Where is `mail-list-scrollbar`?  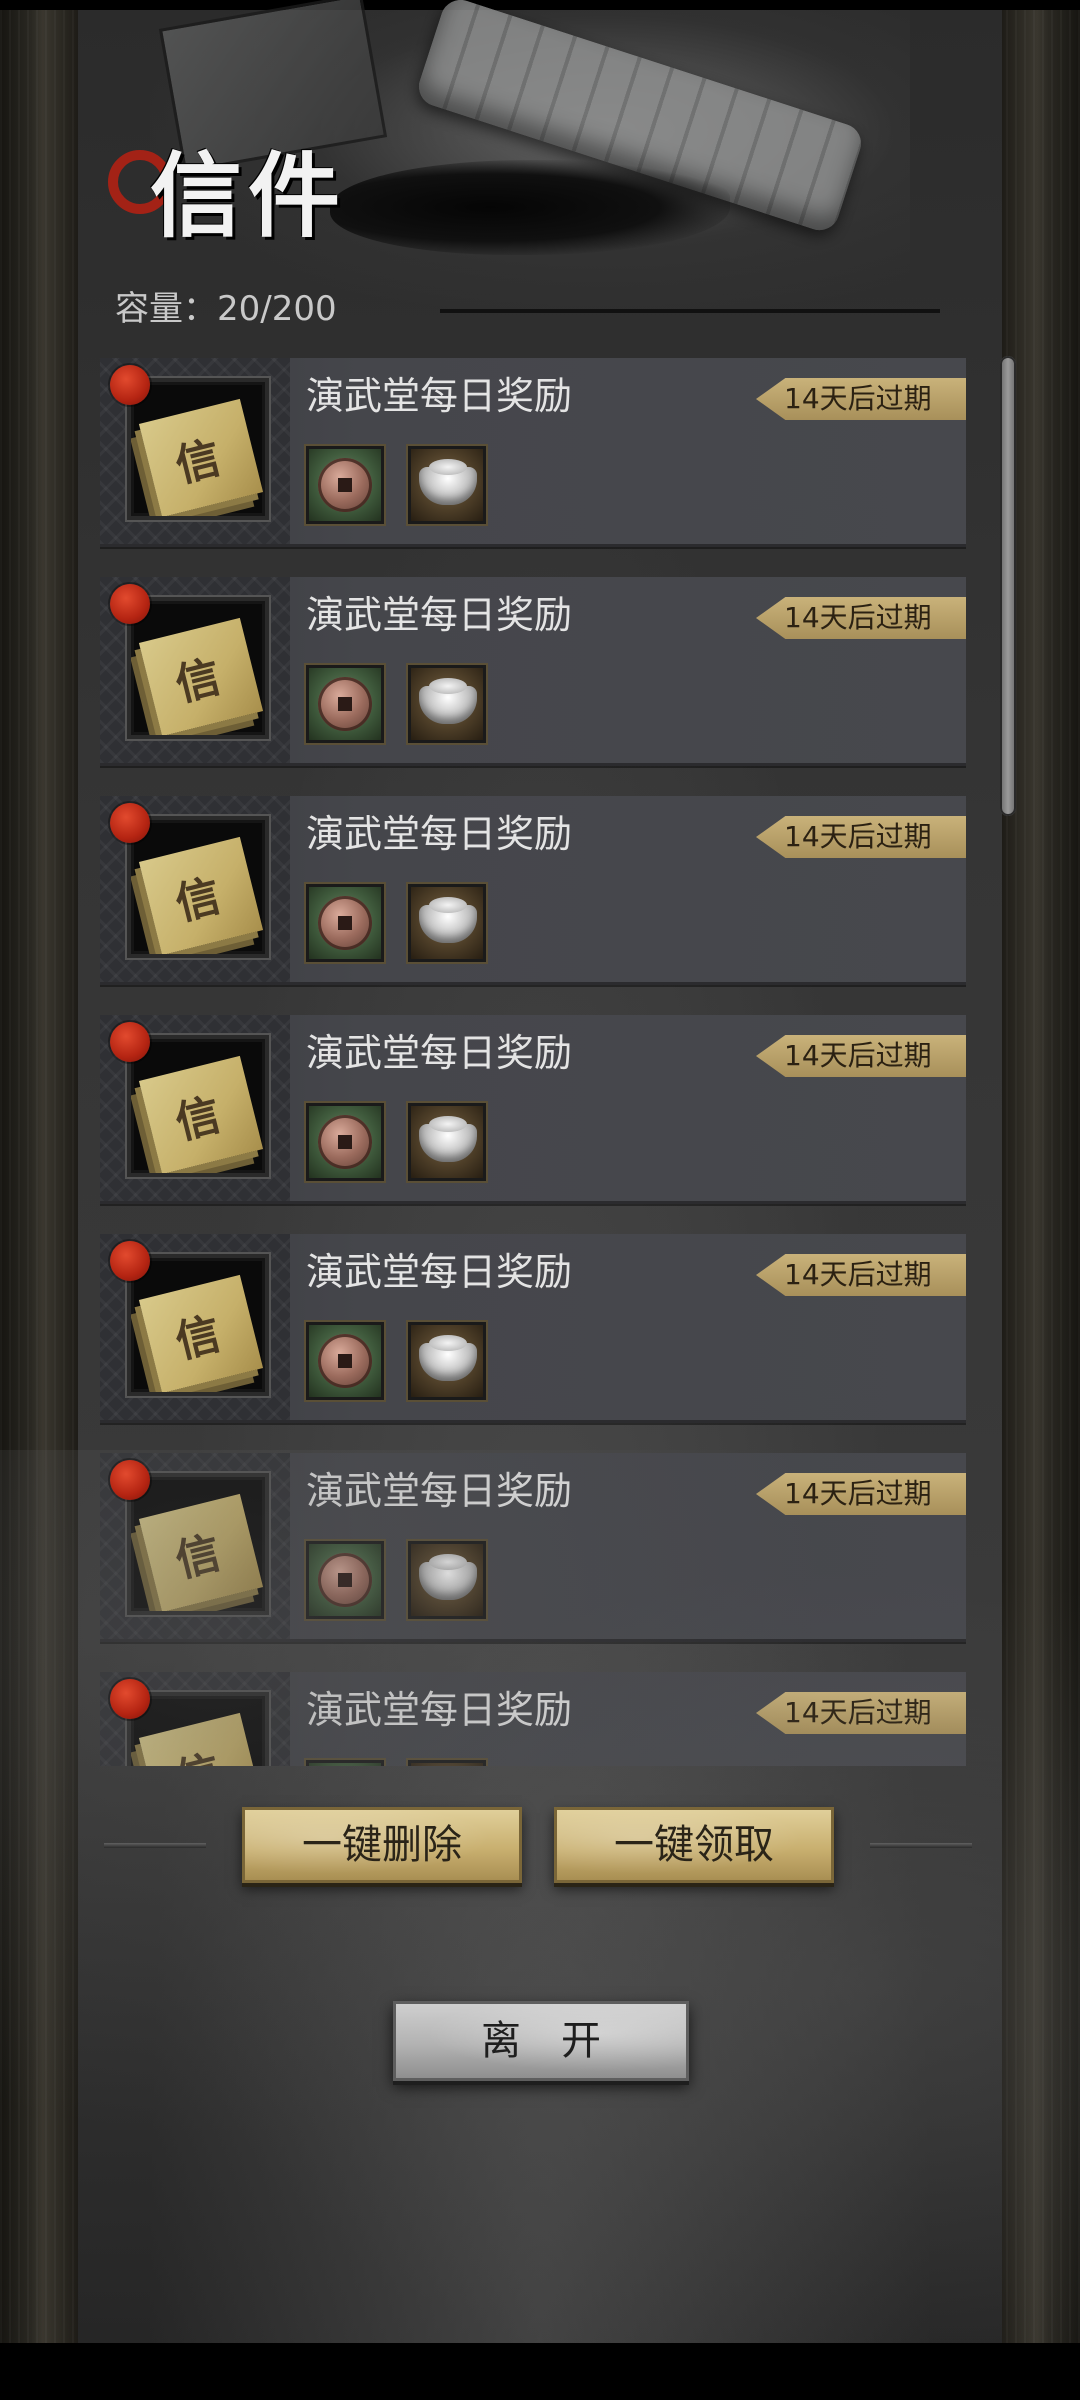 mail-list-scrollbar is located at coordinates (1008, 586).